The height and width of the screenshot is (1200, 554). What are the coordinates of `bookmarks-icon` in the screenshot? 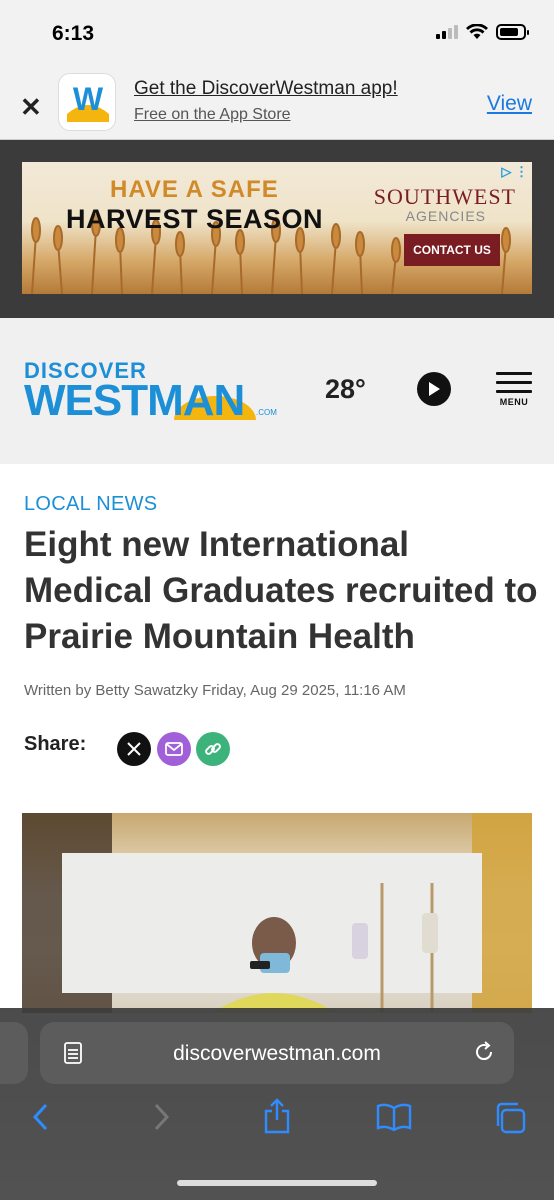 It's located at (394, 1117).